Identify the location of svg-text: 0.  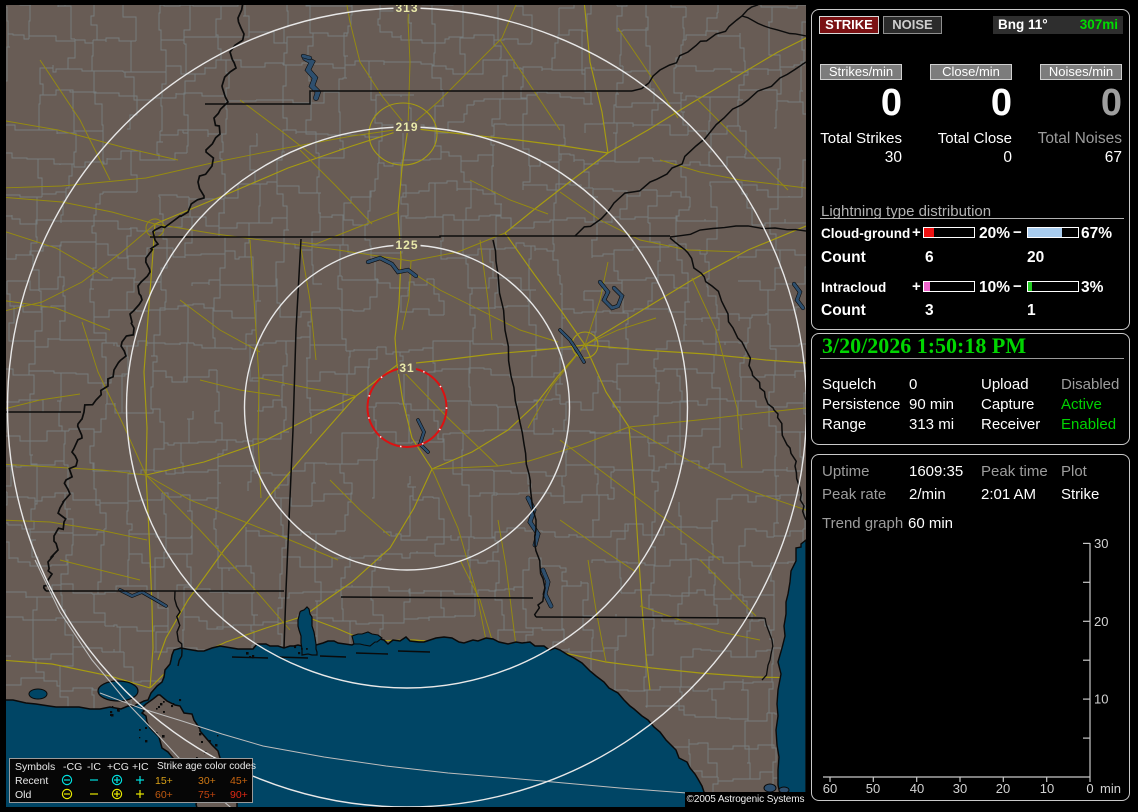
(1089, 788).